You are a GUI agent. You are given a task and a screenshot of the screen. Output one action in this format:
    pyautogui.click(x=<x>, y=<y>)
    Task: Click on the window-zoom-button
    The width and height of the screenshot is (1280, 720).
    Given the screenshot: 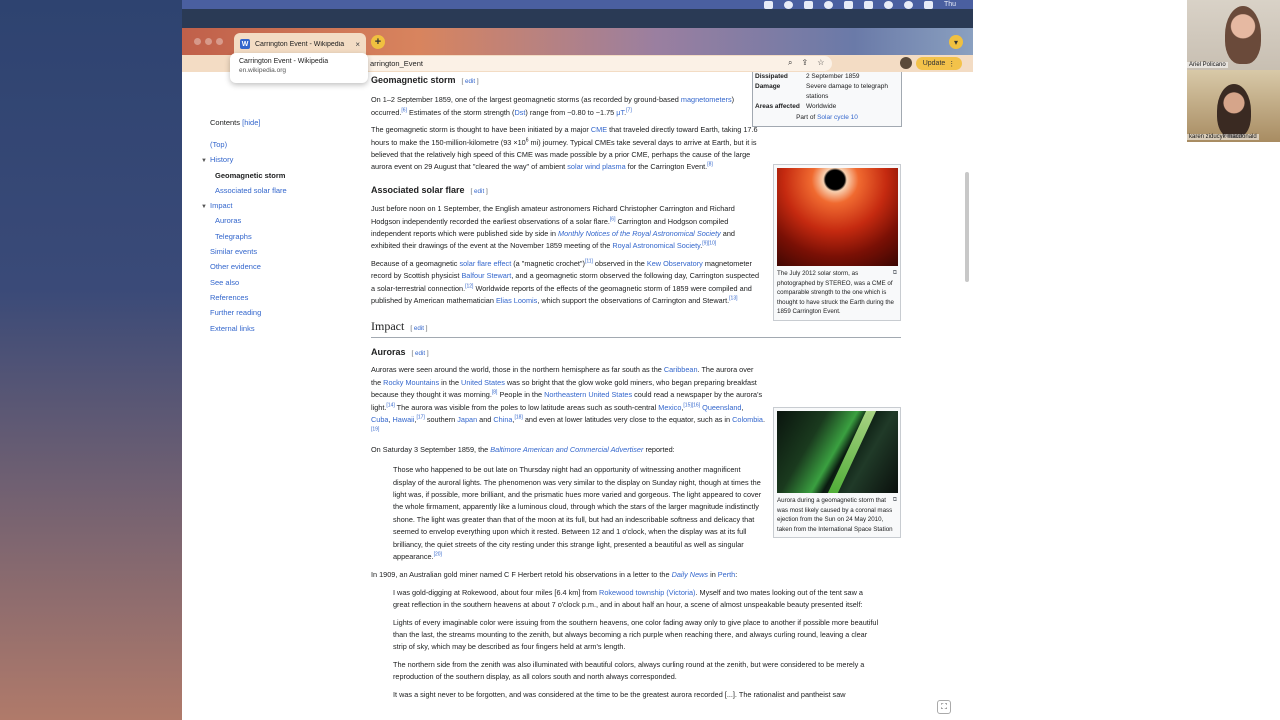 What is the action you would take?
    pyautogui.click(x=219, y=41)
    